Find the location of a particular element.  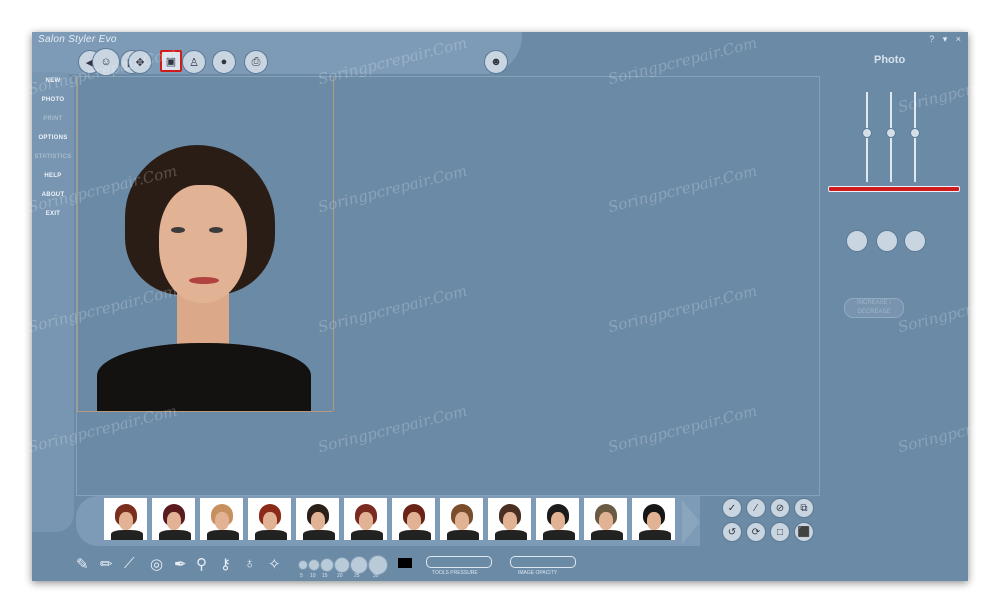

color-swatch is located at coordinates (405, 563).